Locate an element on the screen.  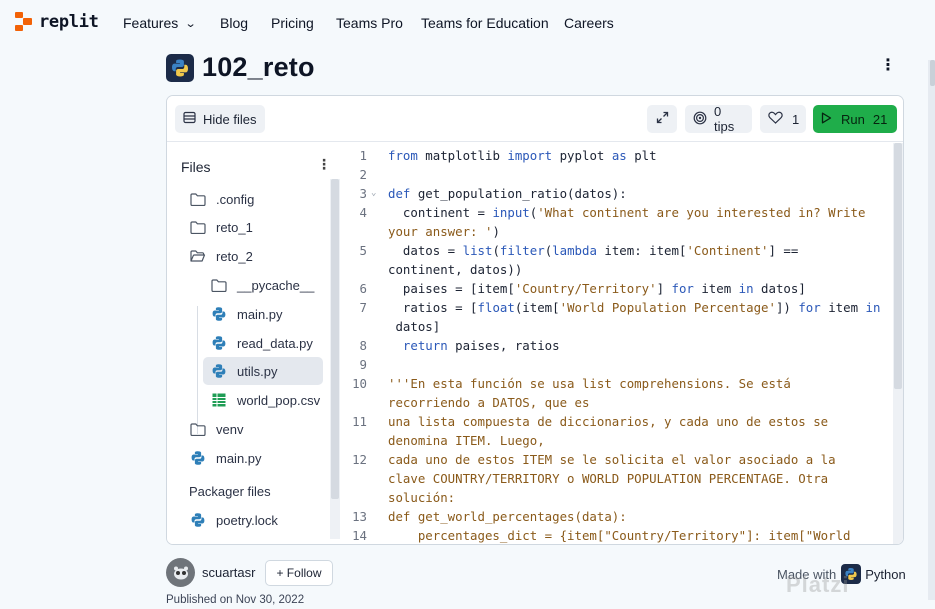
line-number: 1 is located at coordinates (363, 155).